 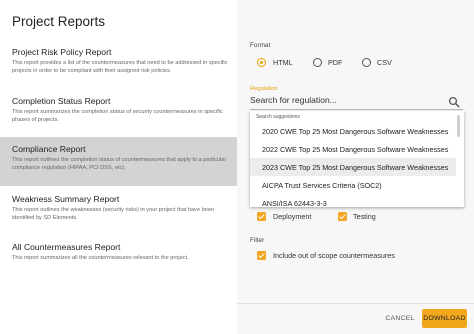 What do you see at coordinates (257, 240) in the screenshot?
I see `filter-label: Filter` at bounding box center [257, 240].